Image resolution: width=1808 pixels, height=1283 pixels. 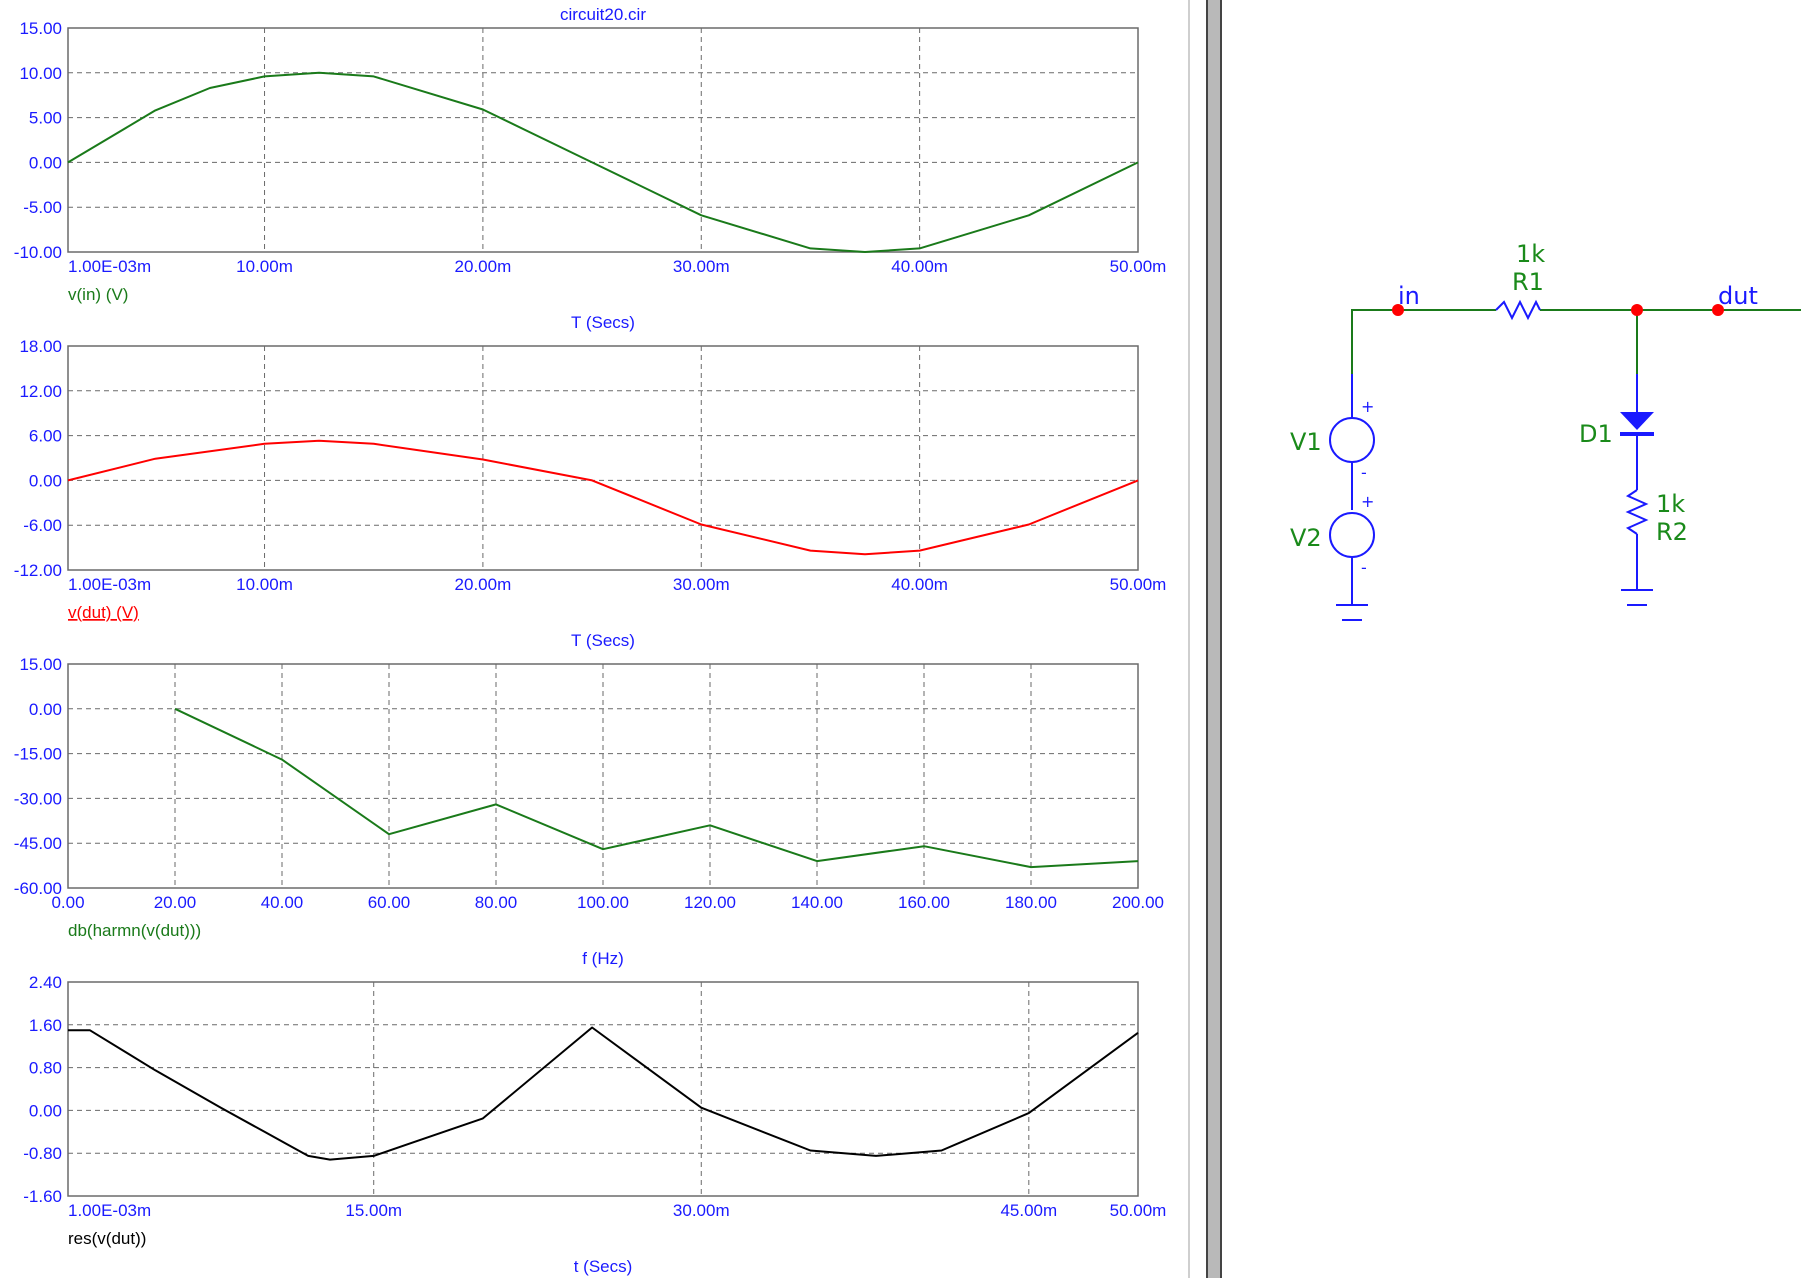 What do you see at coordinates (1670, 504) in the screenshot?
I see `r2-value: 1k` at bounding box center [1670, 504].